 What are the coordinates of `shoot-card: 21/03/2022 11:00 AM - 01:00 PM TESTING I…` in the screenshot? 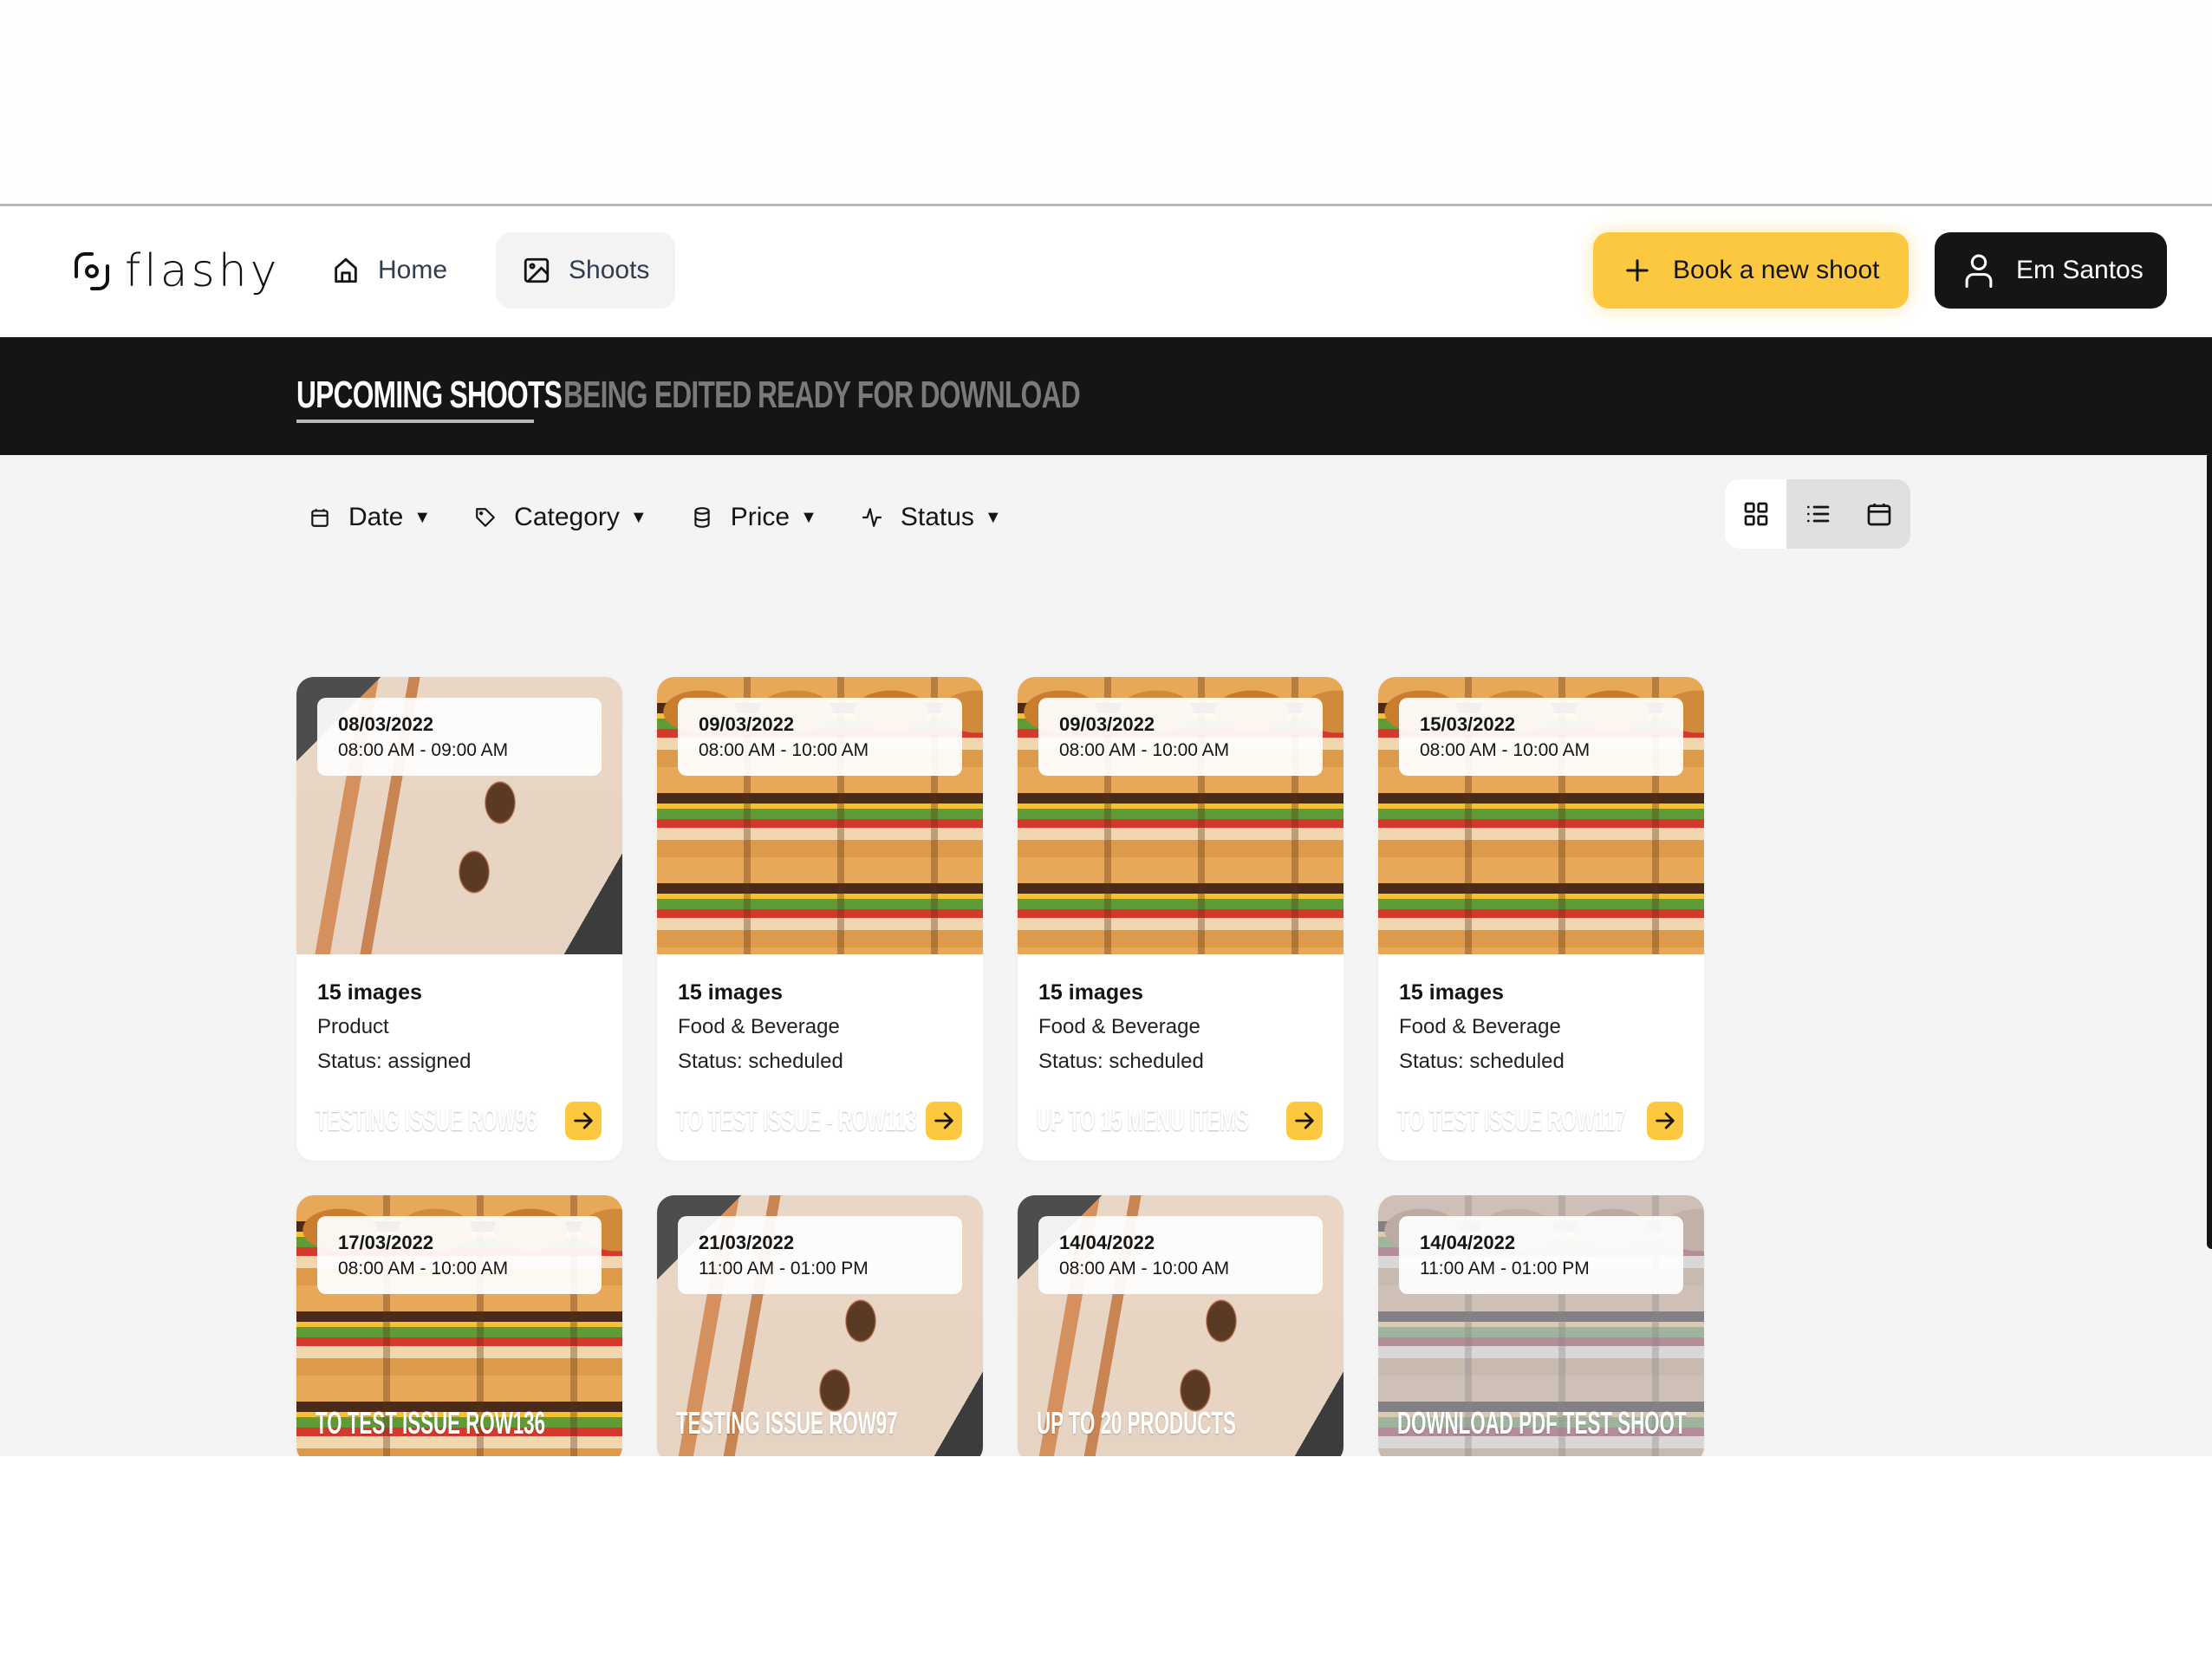 It's located at (820, 1325).